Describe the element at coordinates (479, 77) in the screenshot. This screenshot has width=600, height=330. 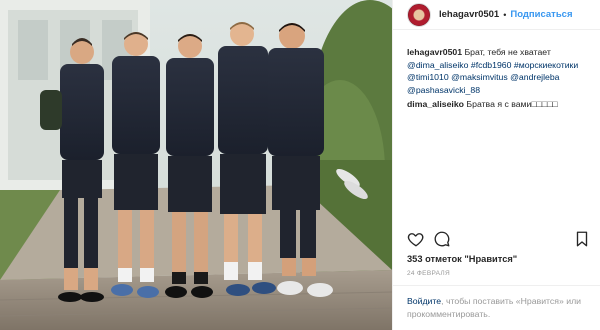
I see `mention-link: @maksimvitus` at that location.